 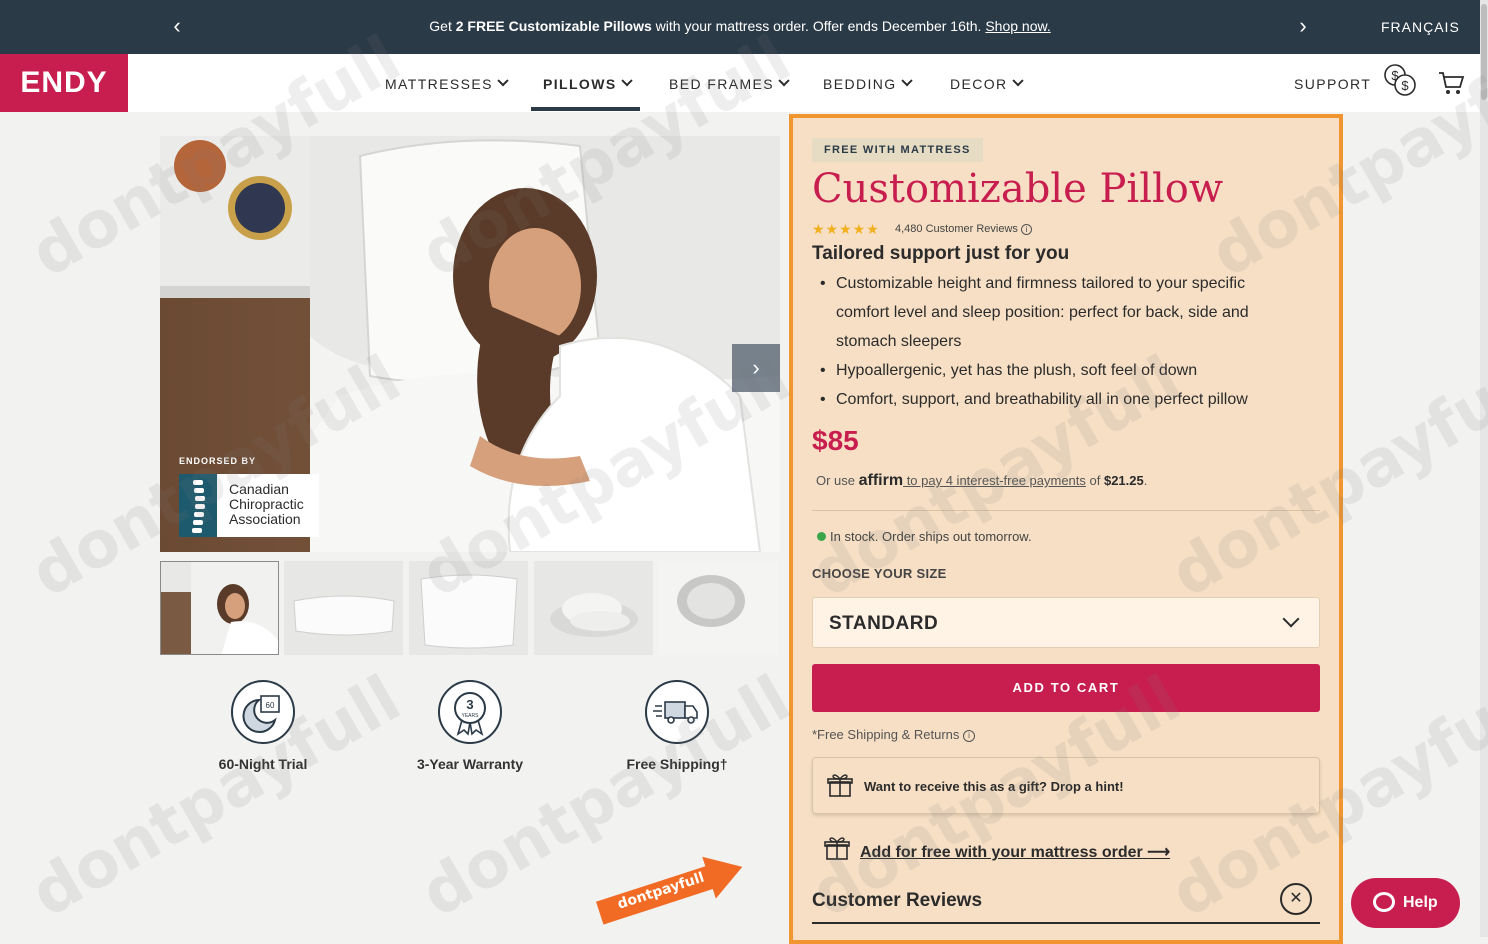 I want to click on chevron-right-icon: ›, so click(x=756, y=367).